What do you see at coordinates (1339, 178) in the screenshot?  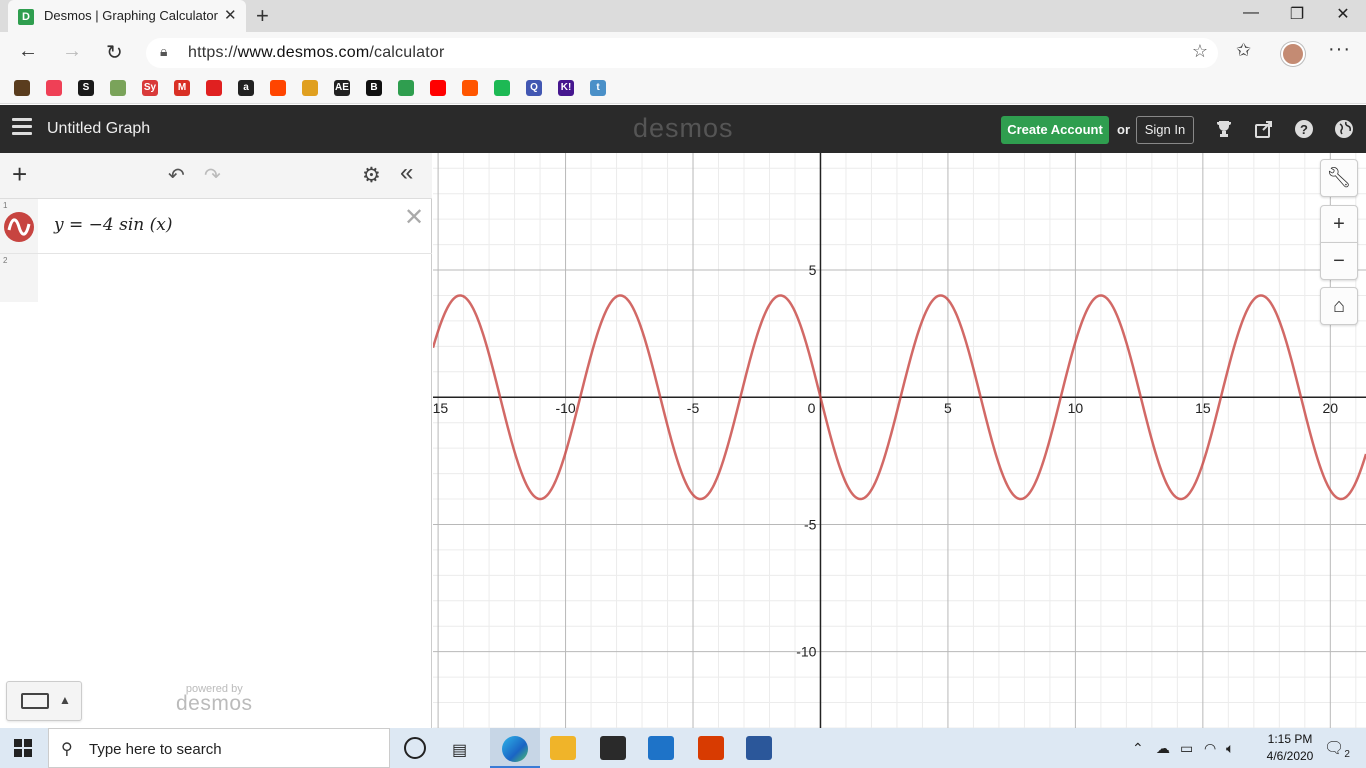 I see `graph-settings-wrench-icon: 🔧︎` at bounding box center [1339, 178].